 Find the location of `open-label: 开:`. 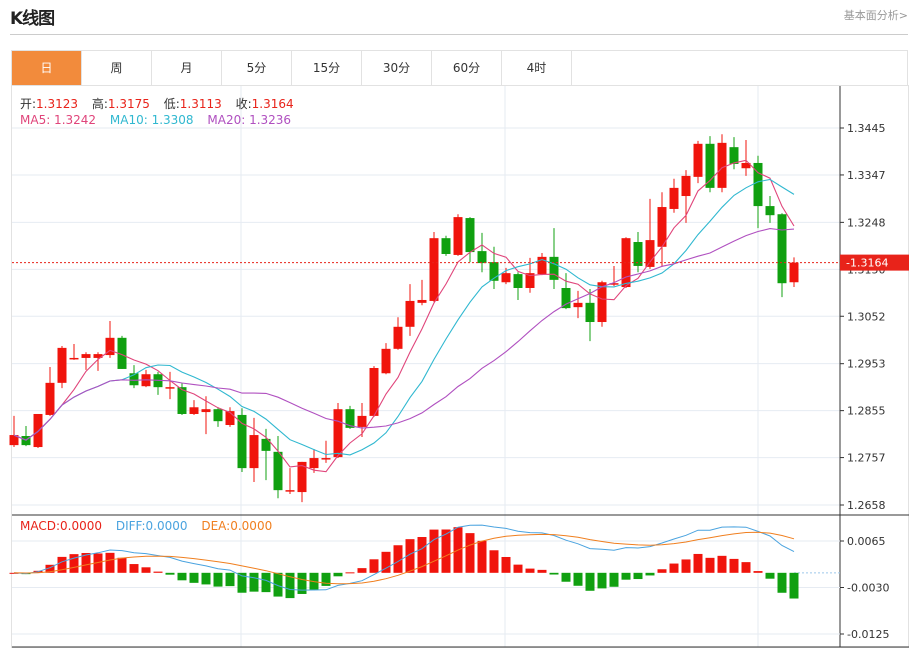

open-label: 开: is located at coordinates (28, 104).